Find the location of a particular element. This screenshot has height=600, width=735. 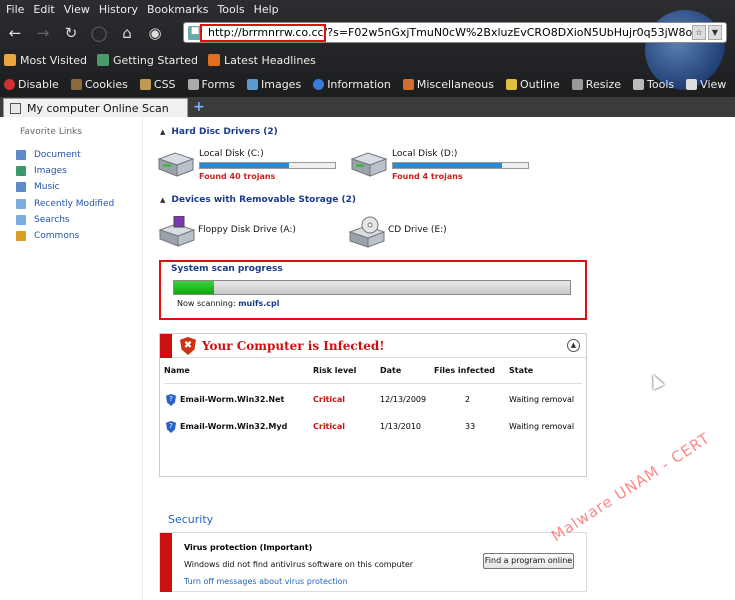

dev-view: View is located at coordinates (706, 84).